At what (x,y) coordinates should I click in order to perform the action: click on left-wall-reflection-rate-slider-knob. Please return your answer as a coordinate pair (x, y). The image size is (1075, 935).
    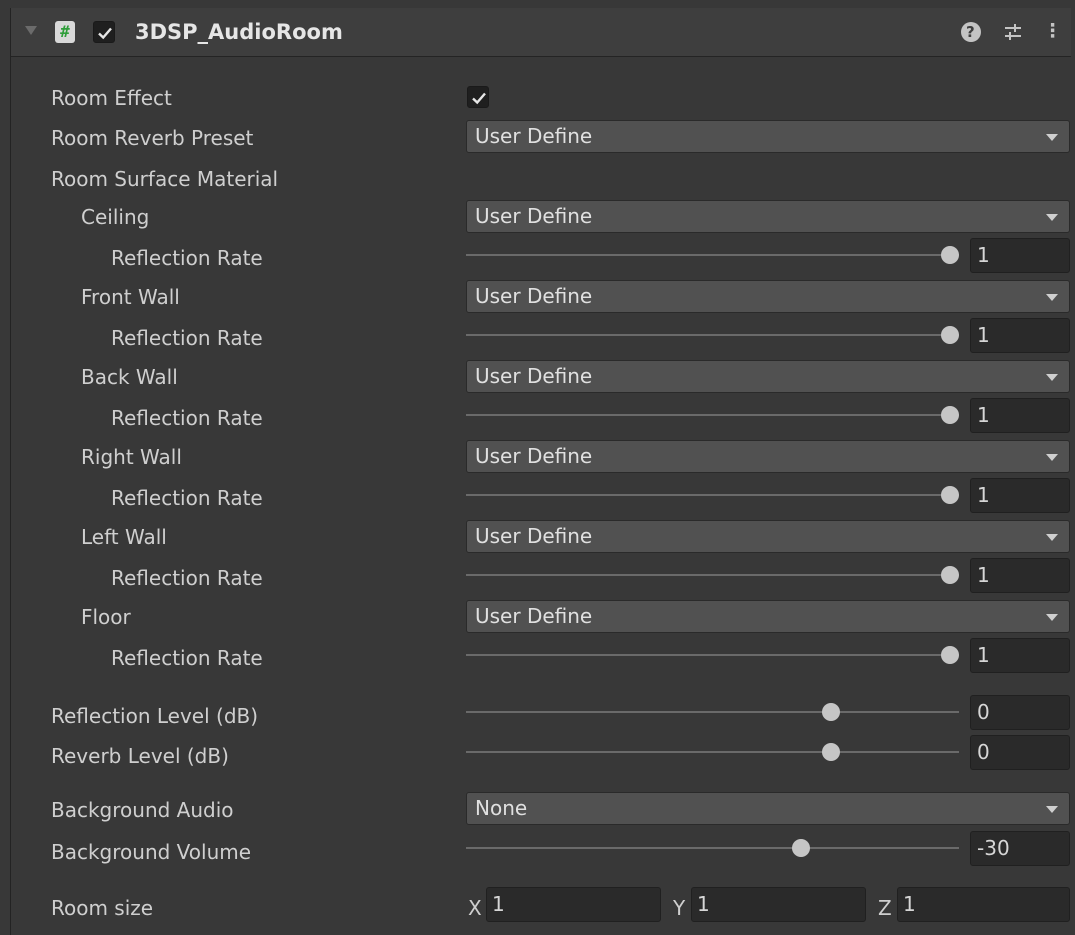
    Looking at the image, I should click on (950, 575).